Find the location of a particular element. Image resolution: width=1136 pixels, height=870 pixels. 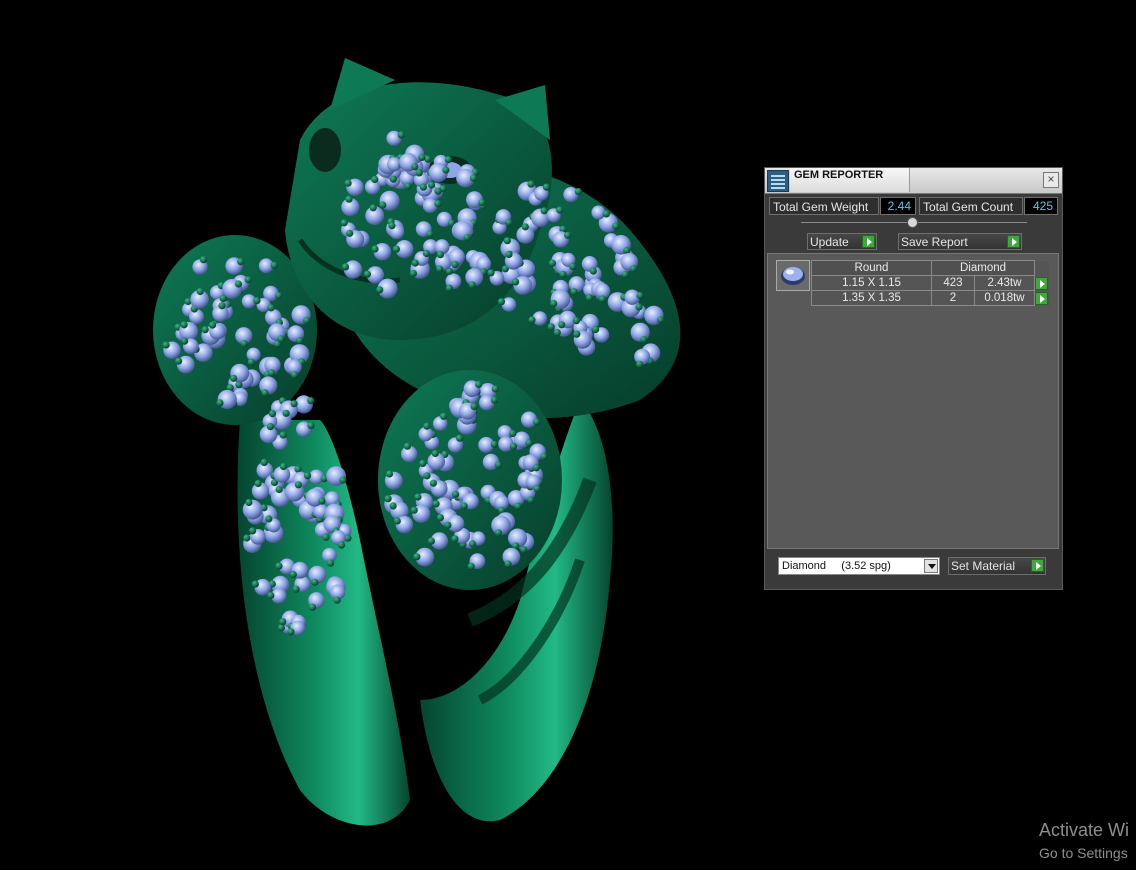

update-button-label: Update is located at coordinates (829, 242).